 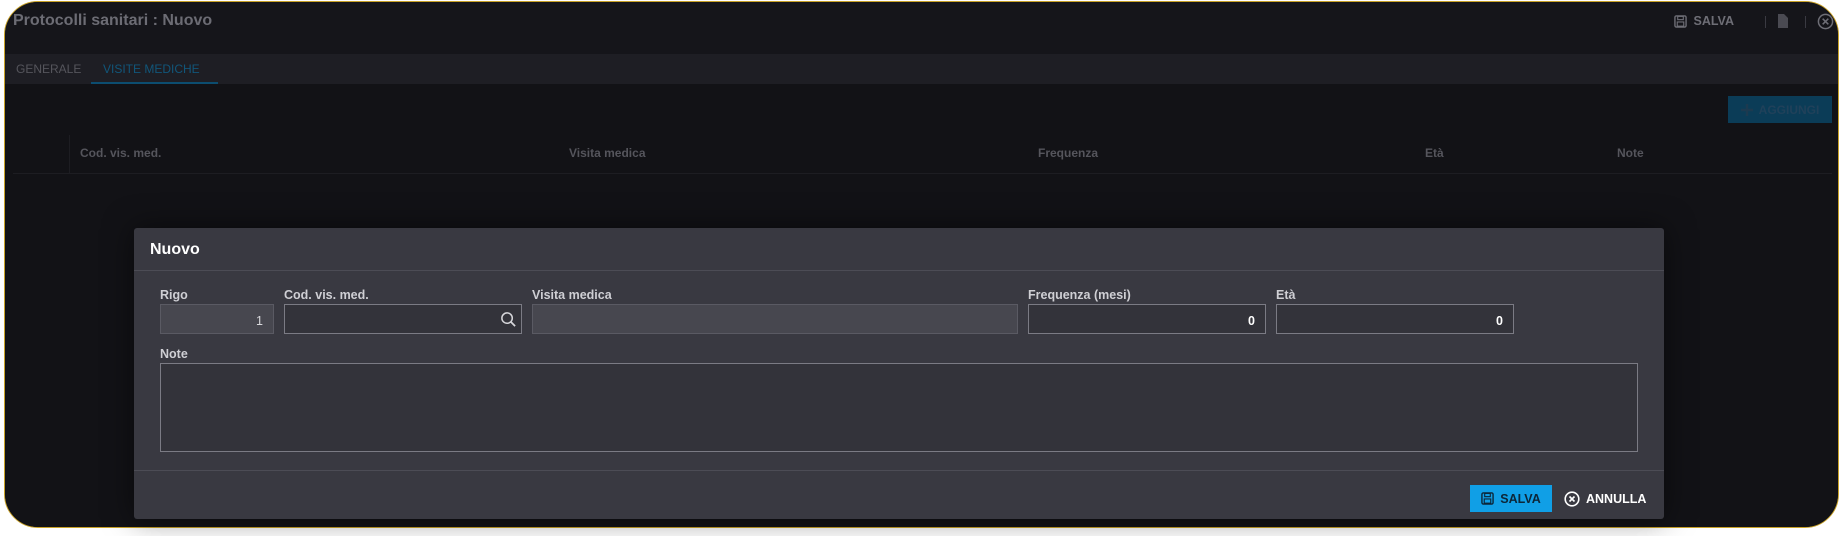 I want to click on title-bar: Protocolli sanitari : Nuovo SALVA, so click(x=921, y=28).